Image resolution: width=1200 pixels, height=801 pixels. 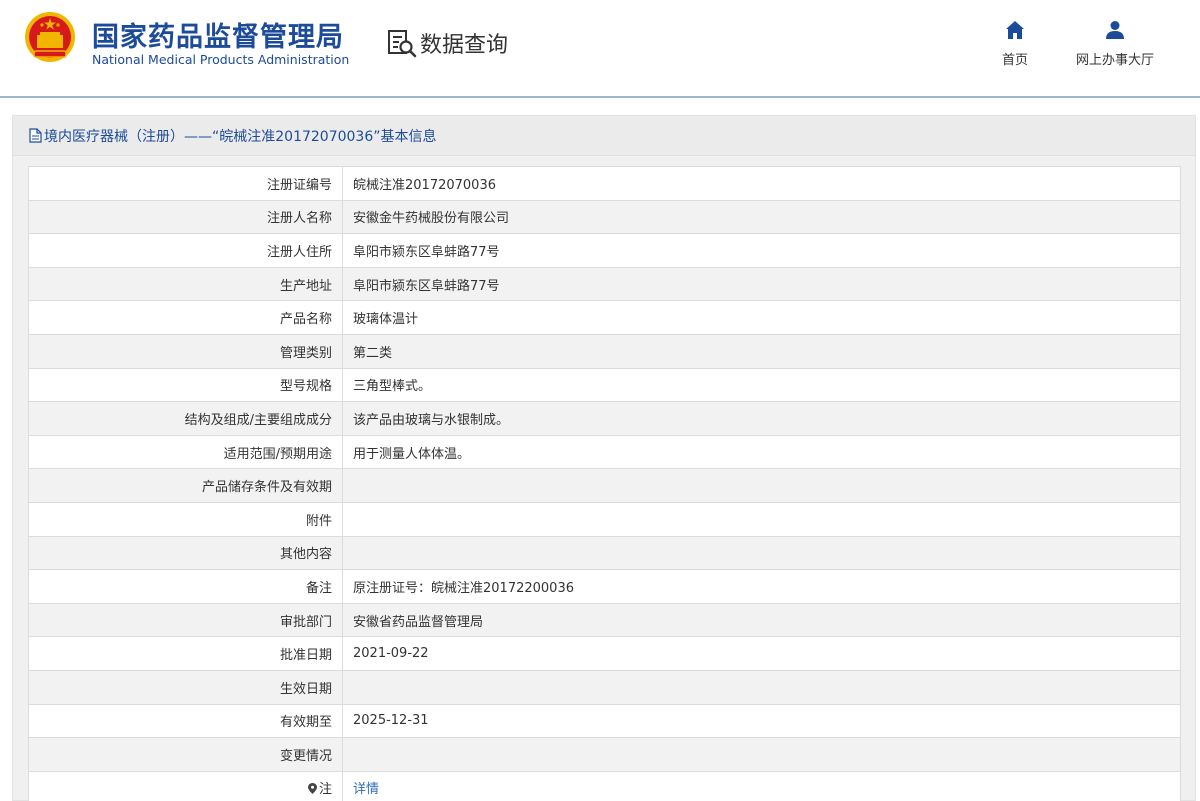 I want to click on note-label: 注, so click(x=325, y=790).